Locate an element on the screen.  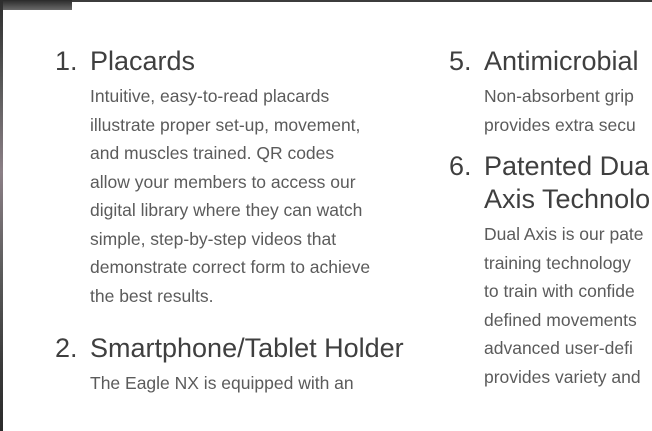
feature-title: Smartphone/Tablet Holder is located at coordinates (247, 348).